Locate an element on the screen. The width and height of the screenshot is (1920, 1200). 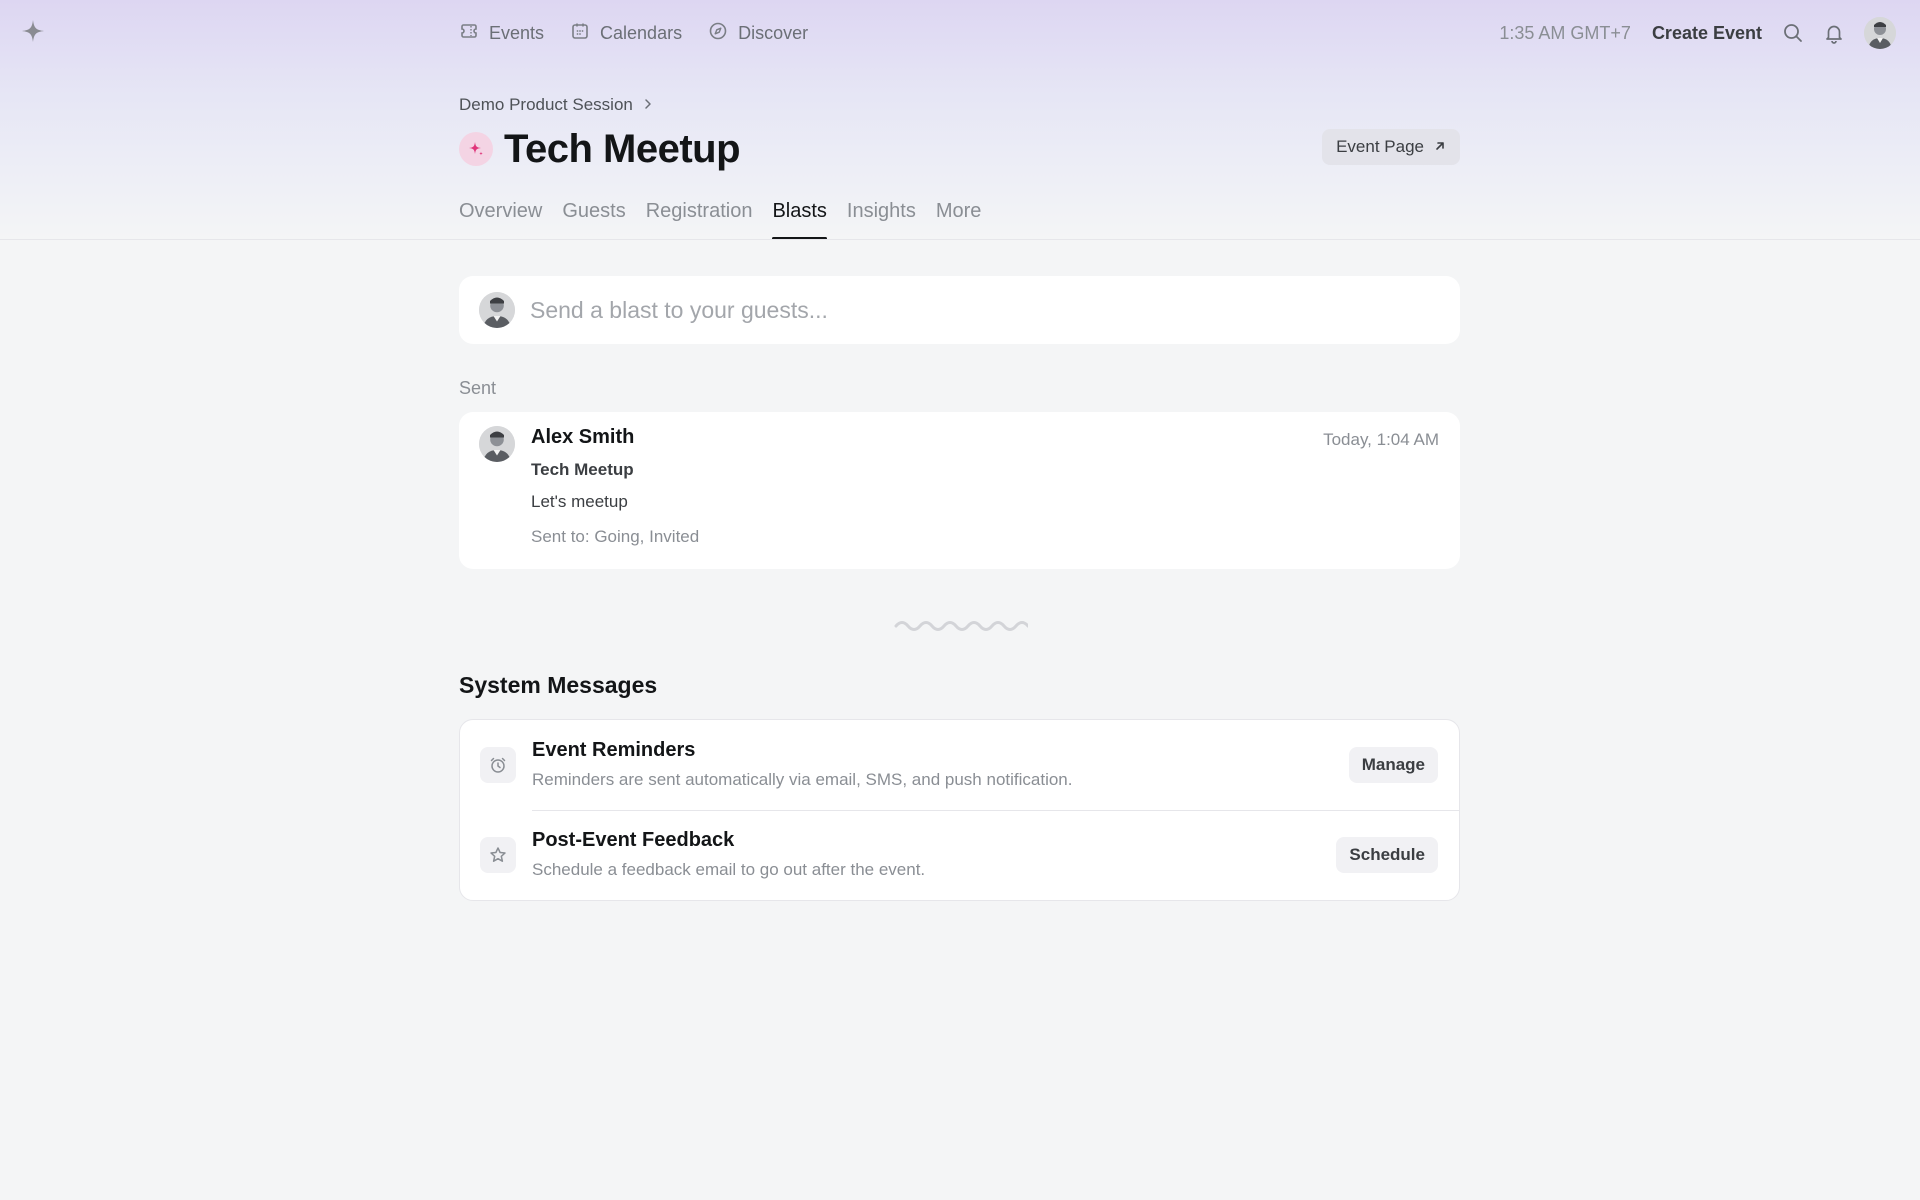
alarm-clock-icon is located at coordinates (498, 765).